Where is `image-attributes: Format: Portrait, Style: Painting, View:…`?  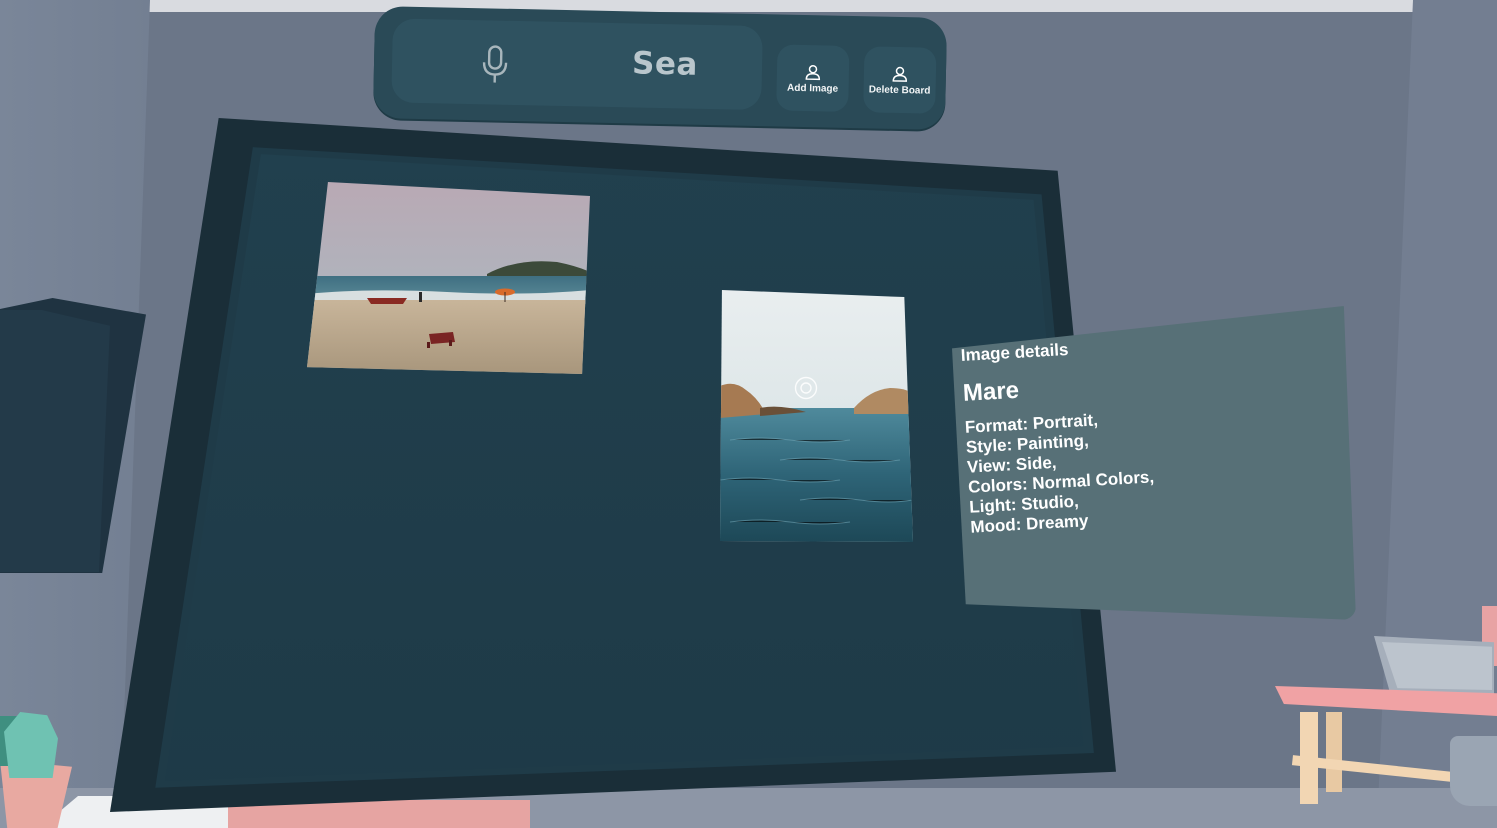
image-attributes: Format: Portrait, Style: Painting, View:… is located at coordinates (1147, 468).